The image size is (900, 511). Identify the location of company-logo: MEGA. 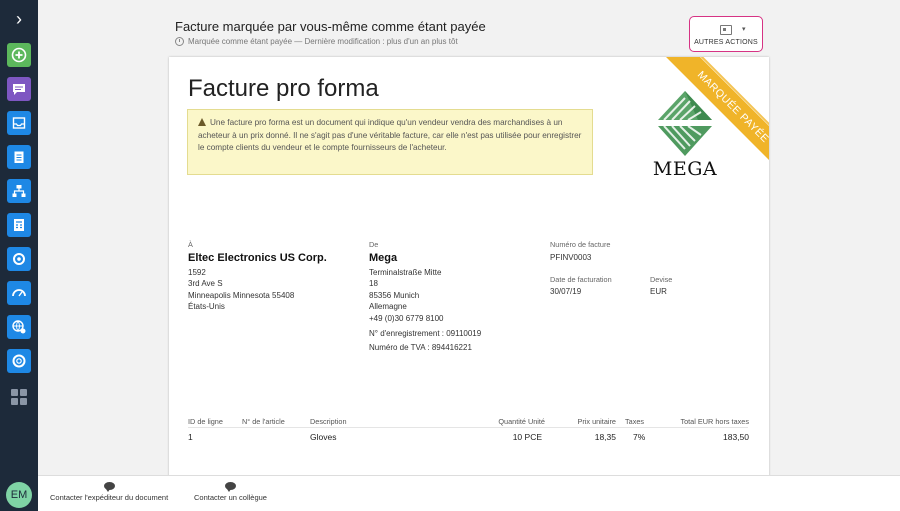
(690, 137).